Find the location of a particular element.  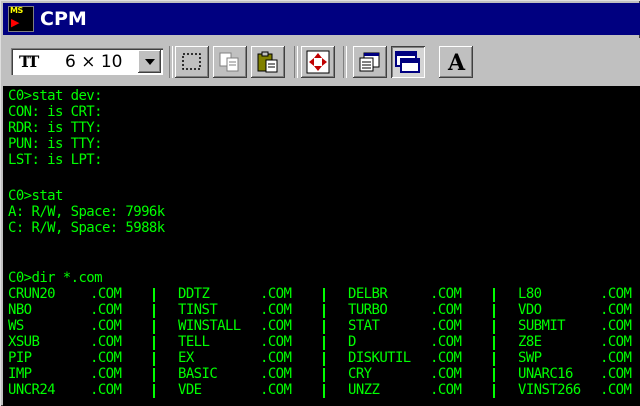

file-name: L80 is located at coordinates (530, 294).